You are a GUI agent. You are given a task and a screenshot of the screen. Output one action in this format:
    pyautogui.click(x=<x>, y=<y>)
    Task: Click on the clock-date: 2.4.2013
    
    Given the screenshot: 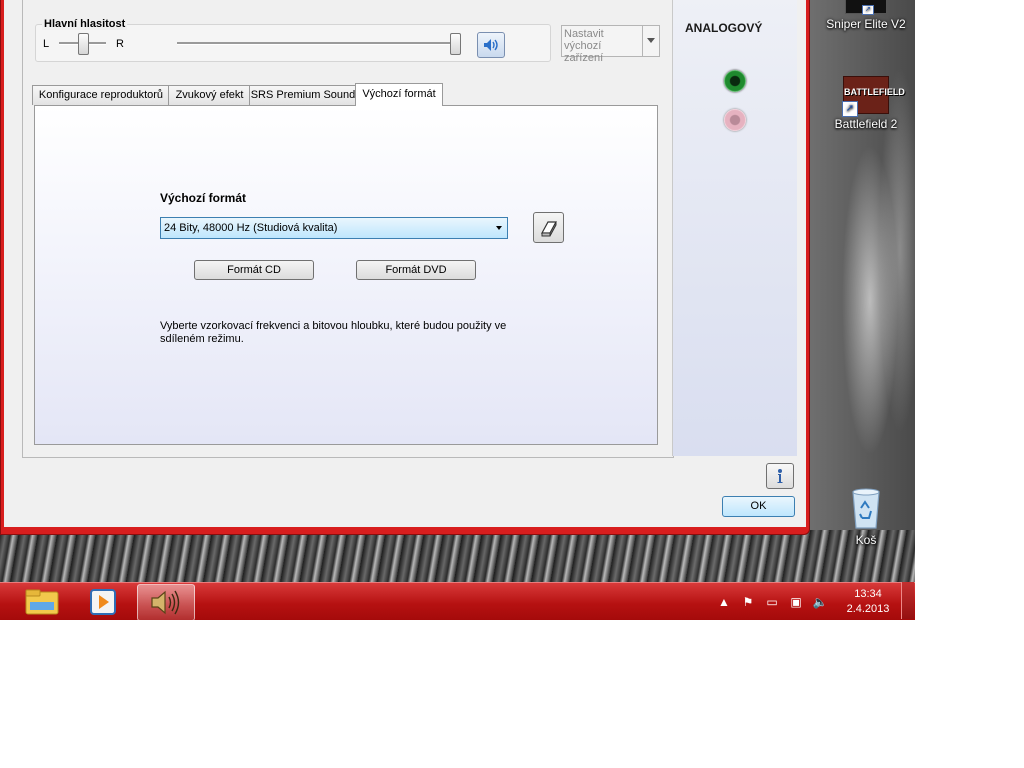 What is the action you would take?
    pyautogui.click(x=868, y=609)
    